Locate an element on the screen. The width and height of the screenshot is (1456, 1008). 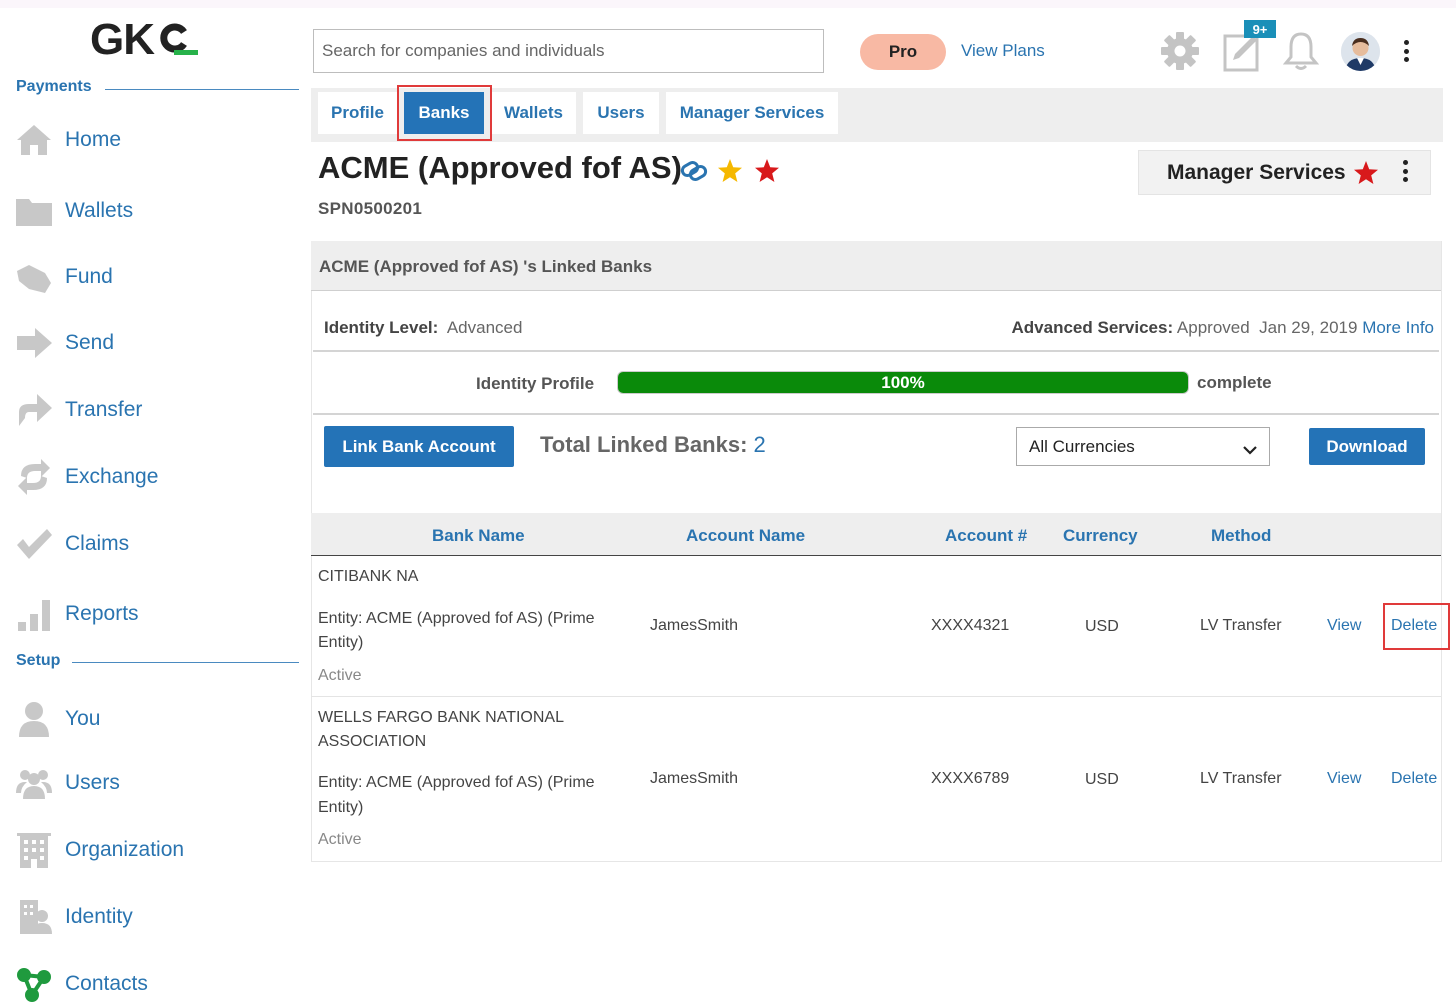
column-header-currency: Currency is located at coordinates (1100, 536).